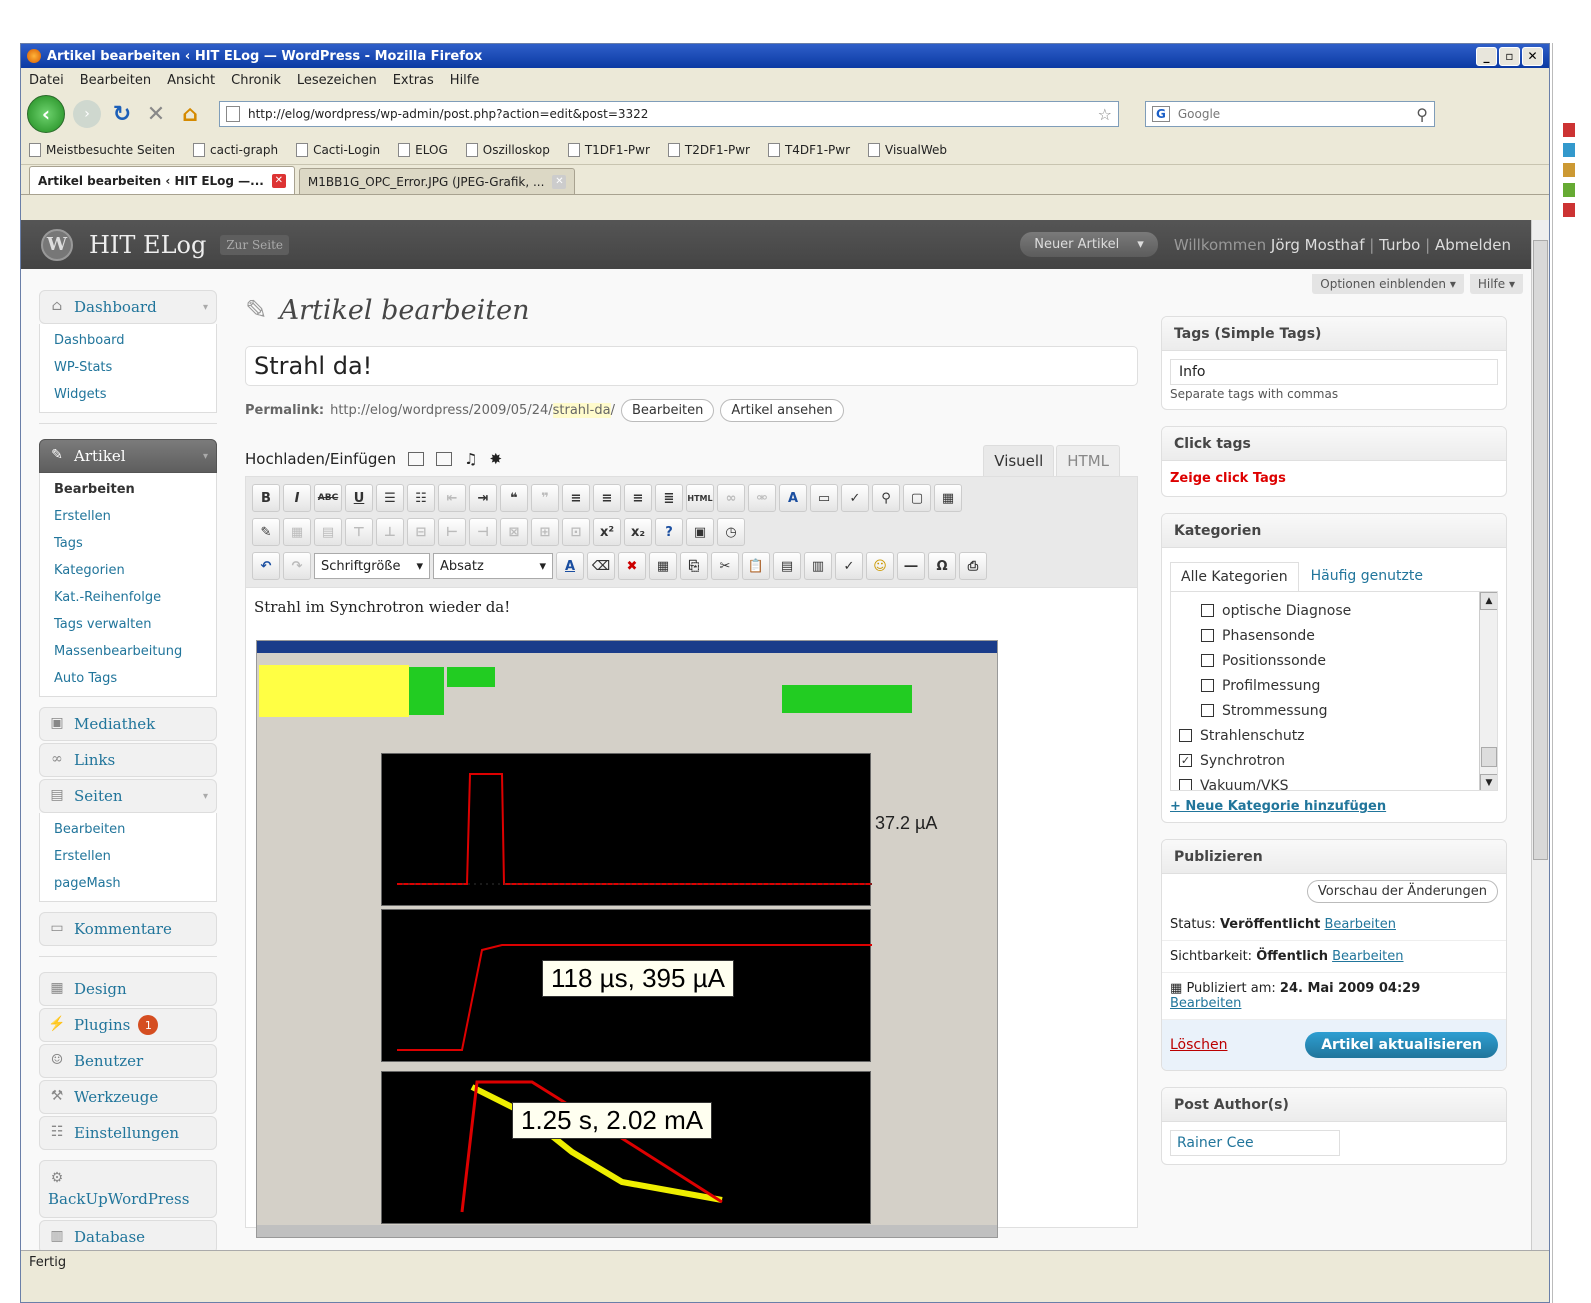 This screenshot has width=1591, height=1303. I want to click on find-icon: ⚲, so click(886, 498).